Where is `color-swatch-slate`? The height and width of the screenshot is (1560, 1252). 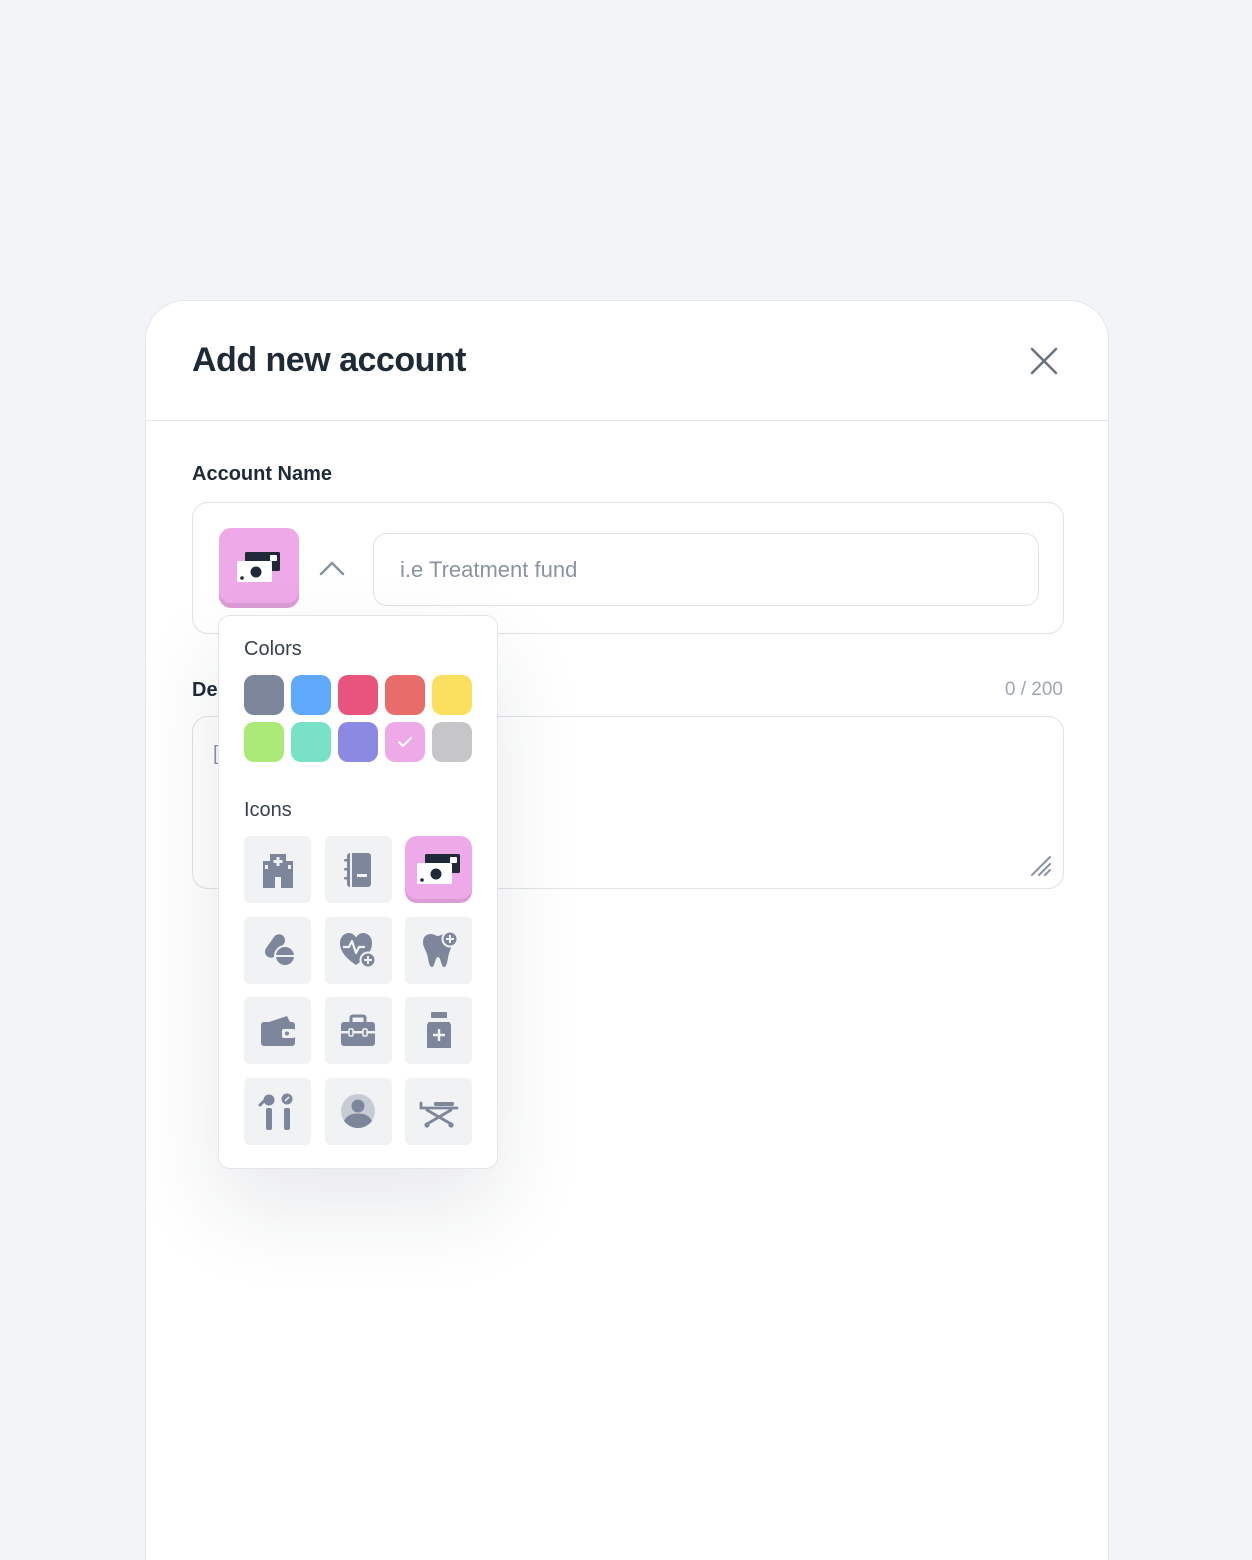
color-swatch-slate is located at coordinates (264, 695).